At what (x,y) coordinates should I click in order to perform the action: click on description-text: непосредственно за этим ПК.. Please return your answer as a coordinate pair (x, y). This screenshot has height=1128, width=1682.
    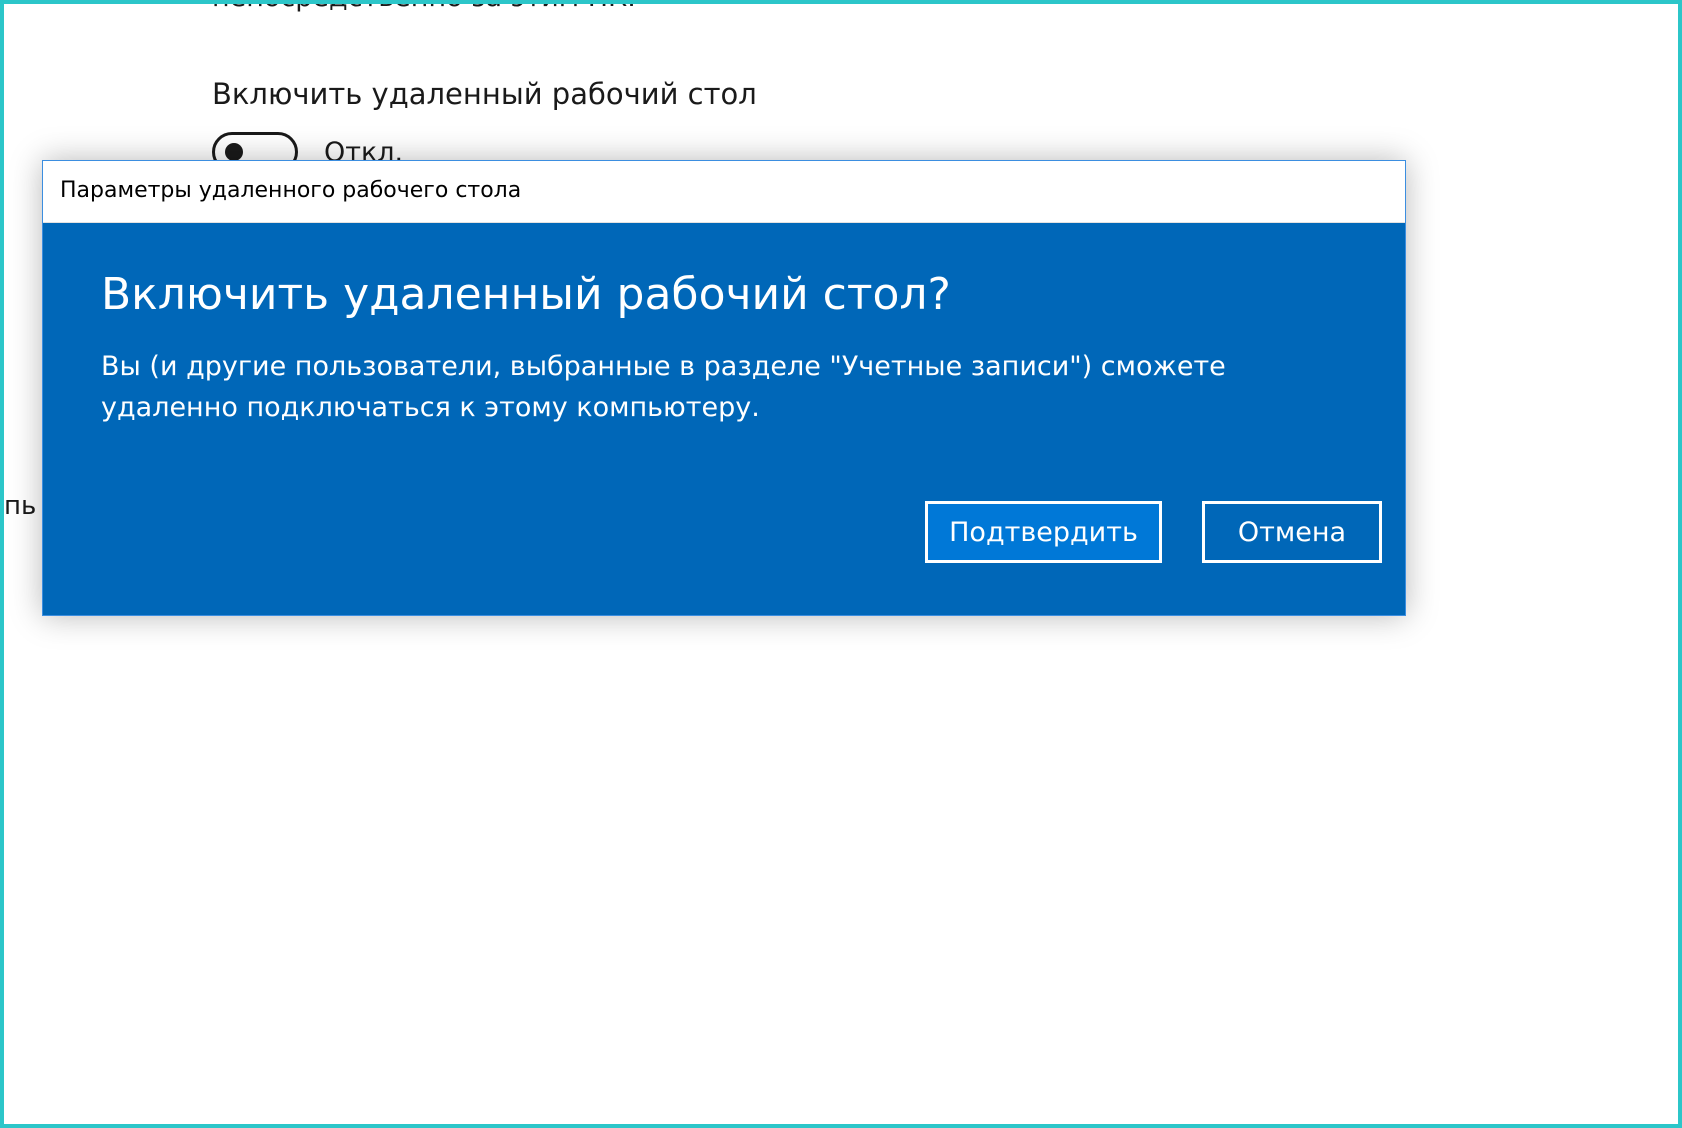
    Looking at the image, I should click on (424, 8).